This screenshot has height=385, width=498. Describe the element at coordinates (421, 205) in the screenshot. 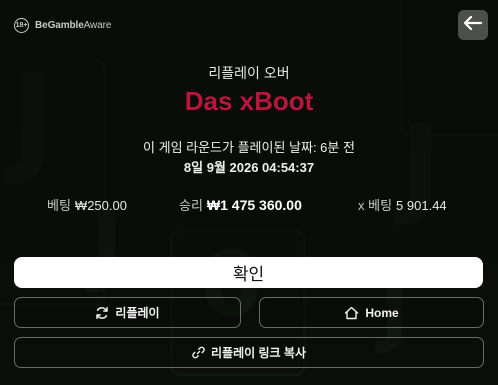

I see `multiplier-value: 5 901.44` at that location.